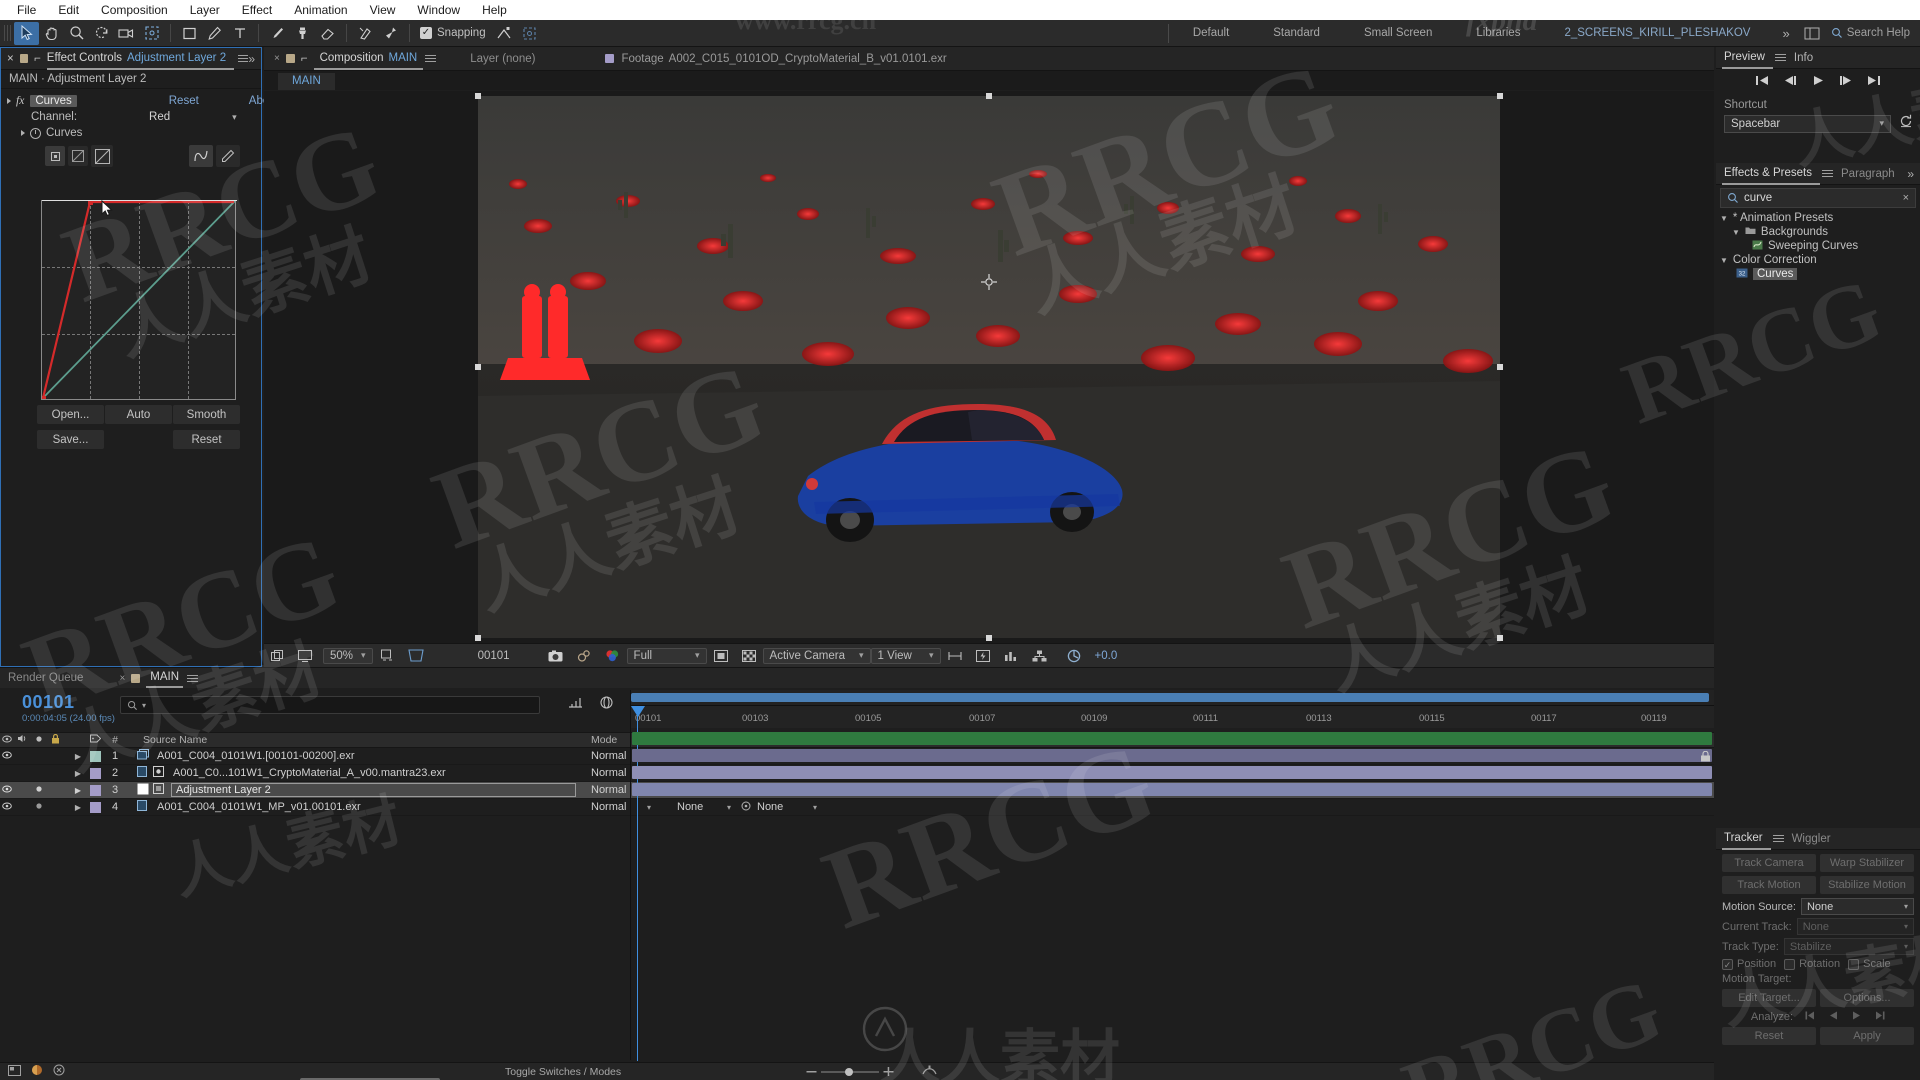  I want to click on rotation-checkbox, so click(1790, 964).